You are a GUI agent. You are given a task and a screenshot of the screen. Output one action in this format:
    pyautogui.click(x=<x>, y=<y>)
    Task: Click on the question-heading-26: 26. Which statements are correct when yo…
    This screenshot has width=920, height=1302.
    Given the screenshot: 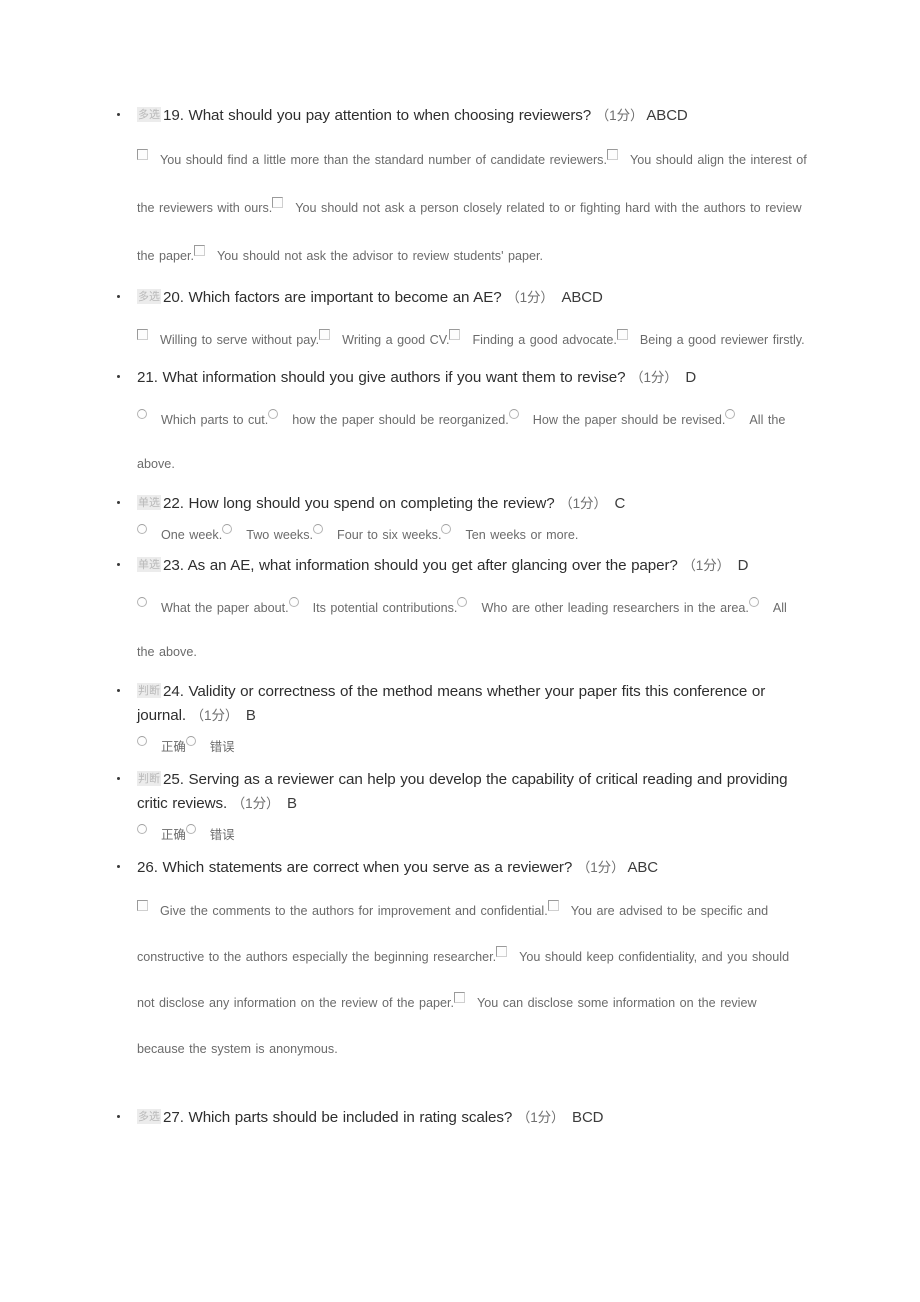 What is the action you would take?
    pyautogui.click(x=472, y=868)
    